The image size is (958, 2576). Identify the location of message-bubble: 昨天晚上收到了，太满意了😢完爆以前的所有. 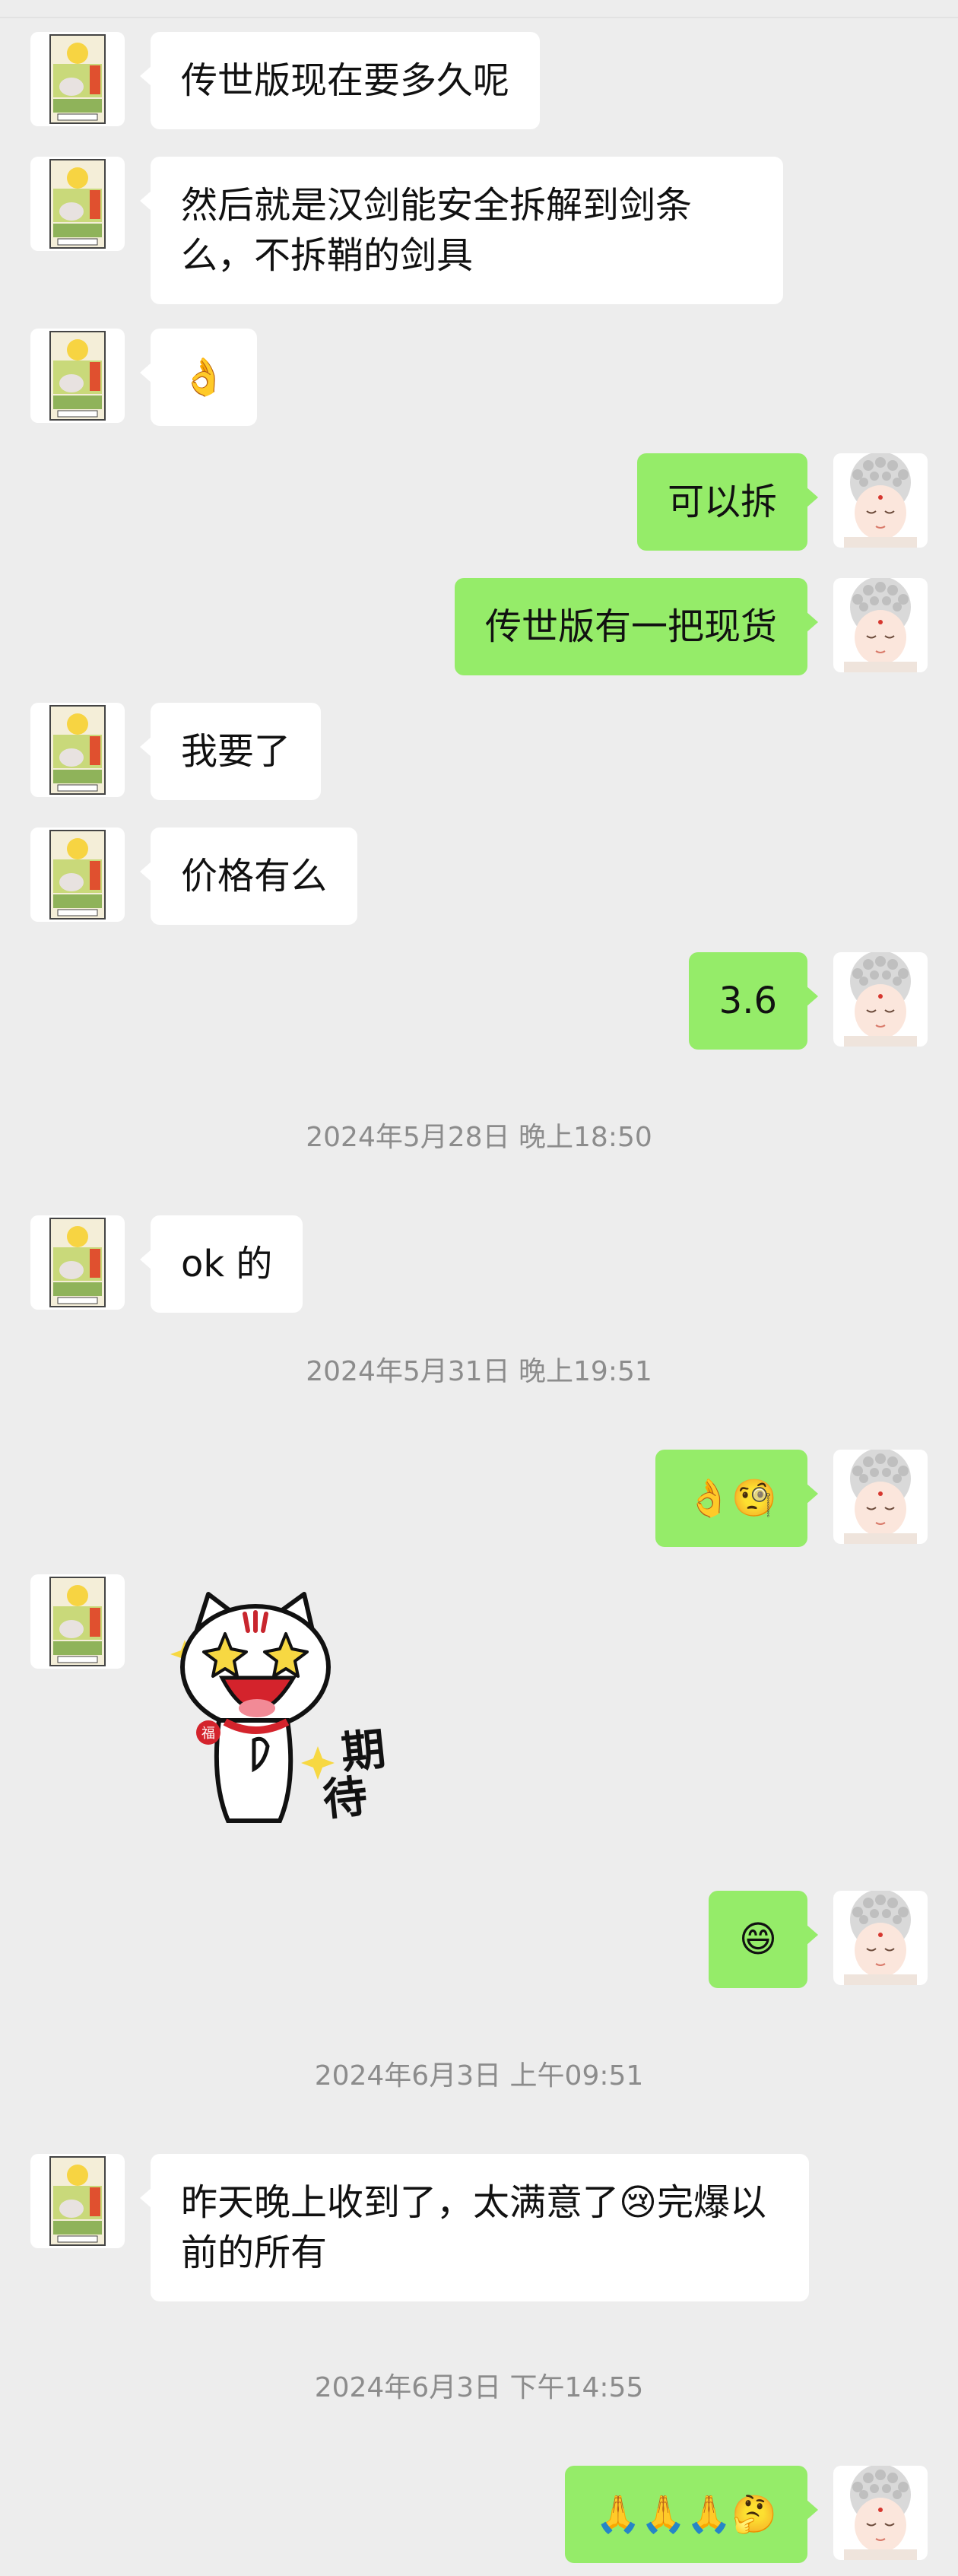
(474, 2227).